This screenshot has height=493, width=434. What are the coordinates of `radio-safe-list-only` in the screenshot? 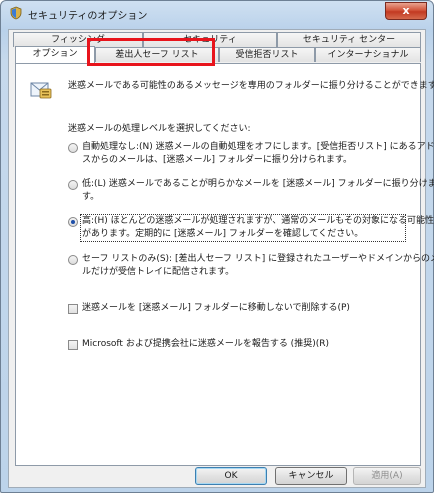 It's located at (73, 260).